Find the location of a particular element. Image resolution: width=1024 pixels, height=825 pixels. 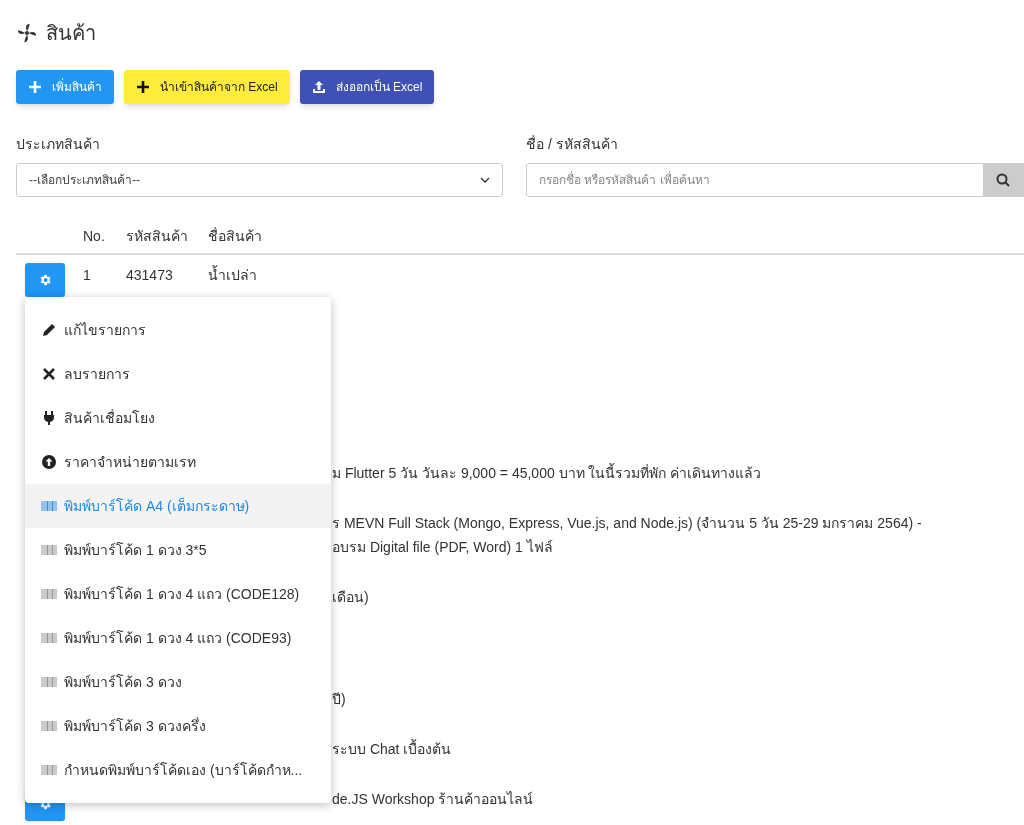

chevron-down-icon is located at coordinates (485, 180).